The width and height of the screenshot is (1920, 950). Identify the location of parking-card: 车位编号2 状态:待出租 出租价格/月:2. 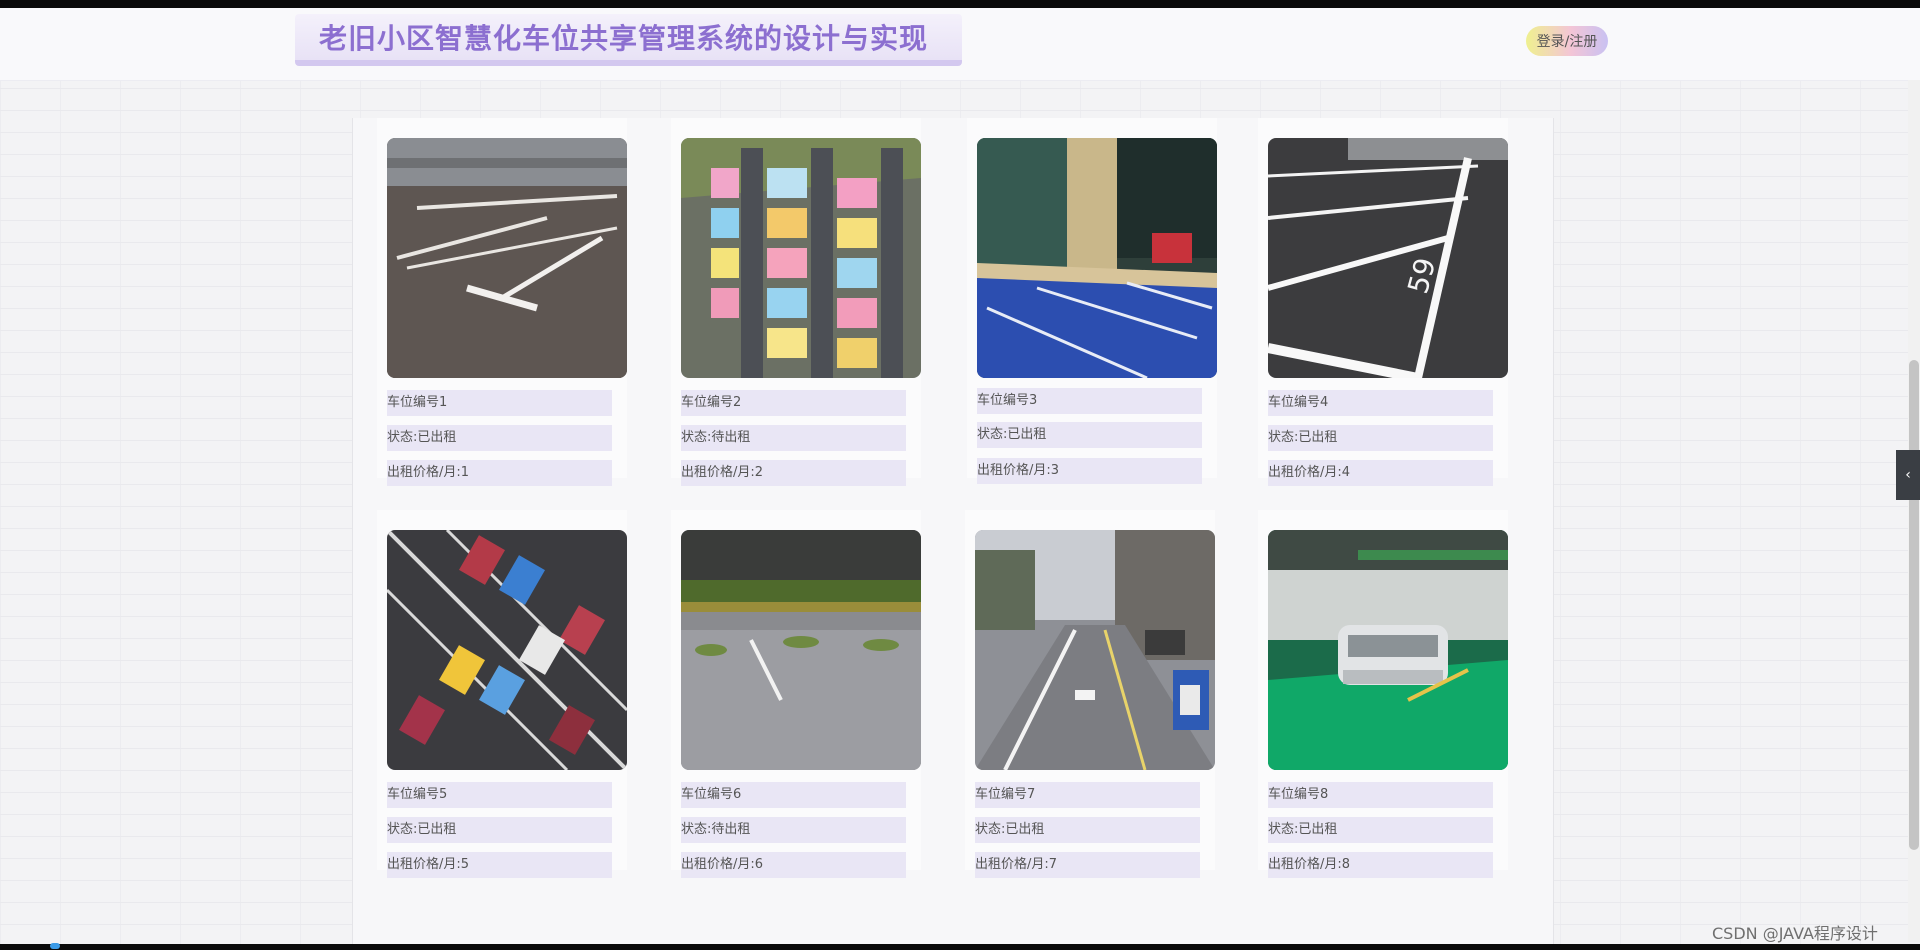
(796, 302).